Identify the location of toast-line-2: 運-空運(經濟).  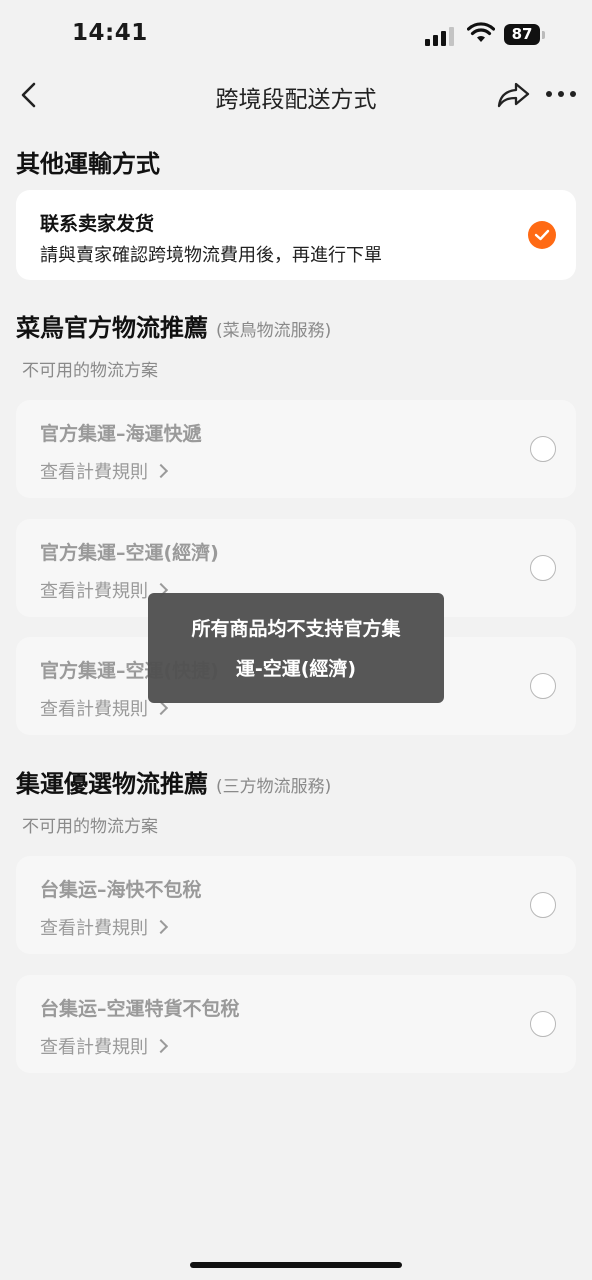
(296, 669).